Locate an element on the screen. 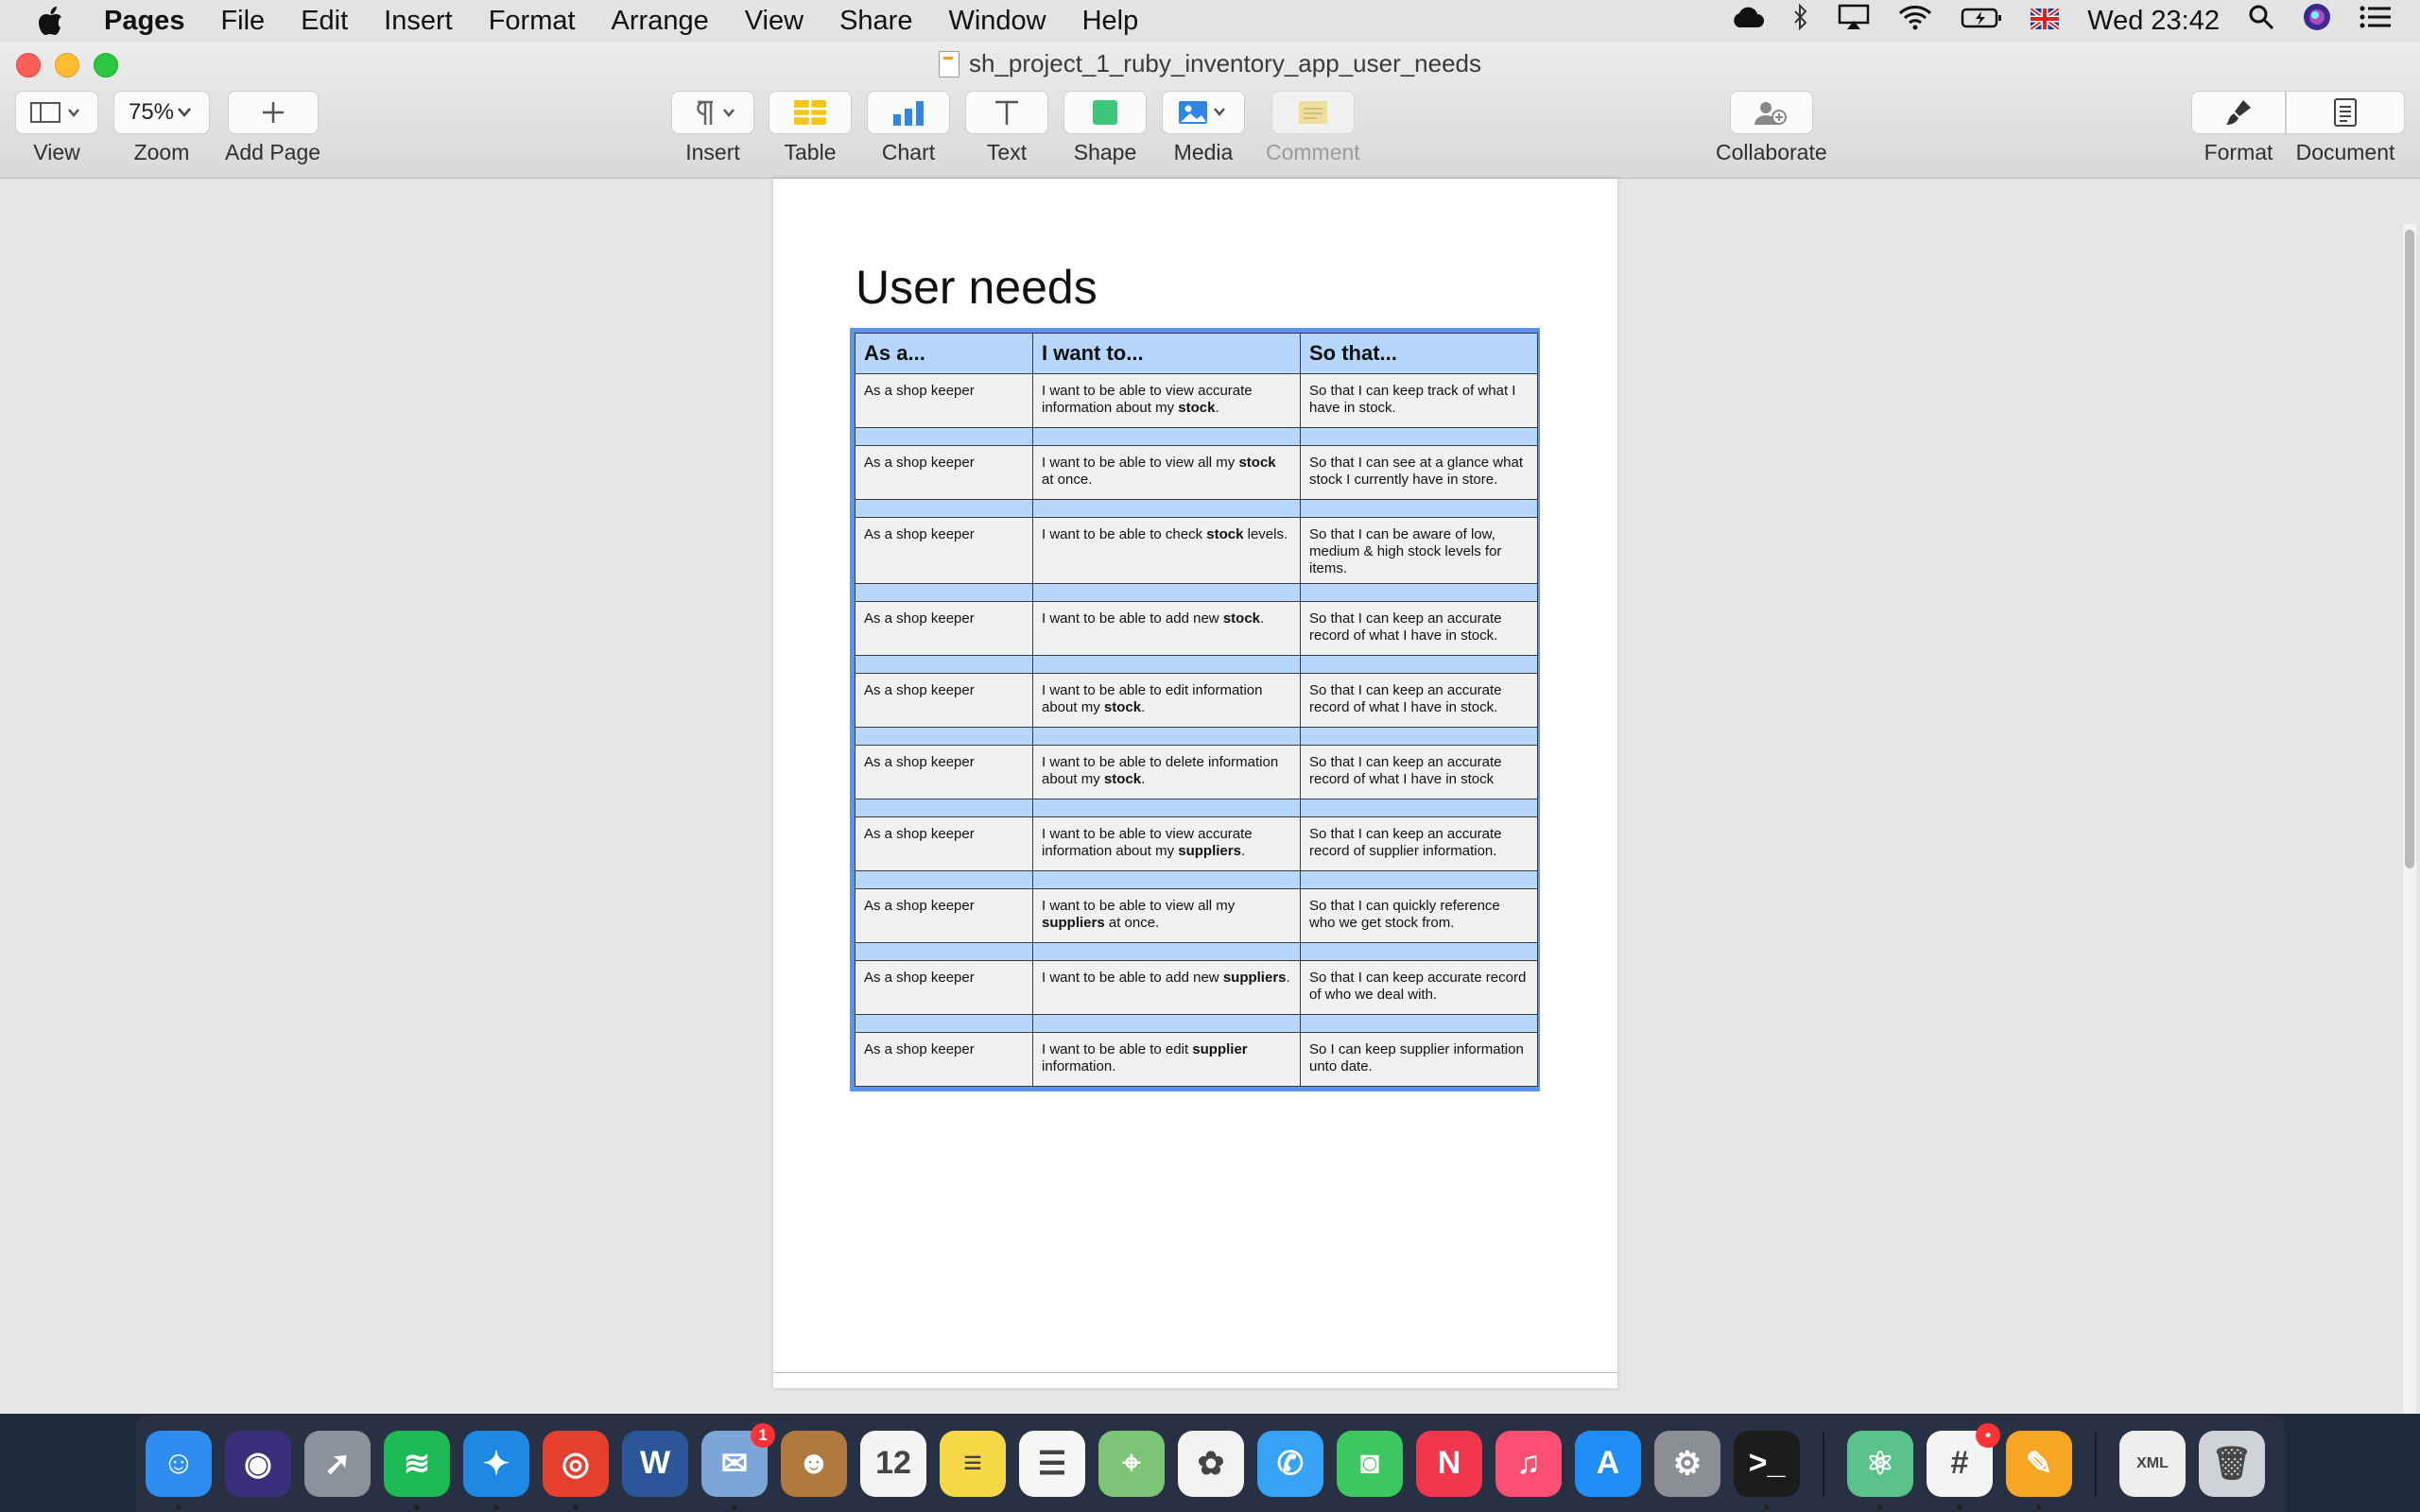 The height and width of the screenshot is (1512, 2420). messages-icon: ✆ is located at coordinates (1290, 1463).